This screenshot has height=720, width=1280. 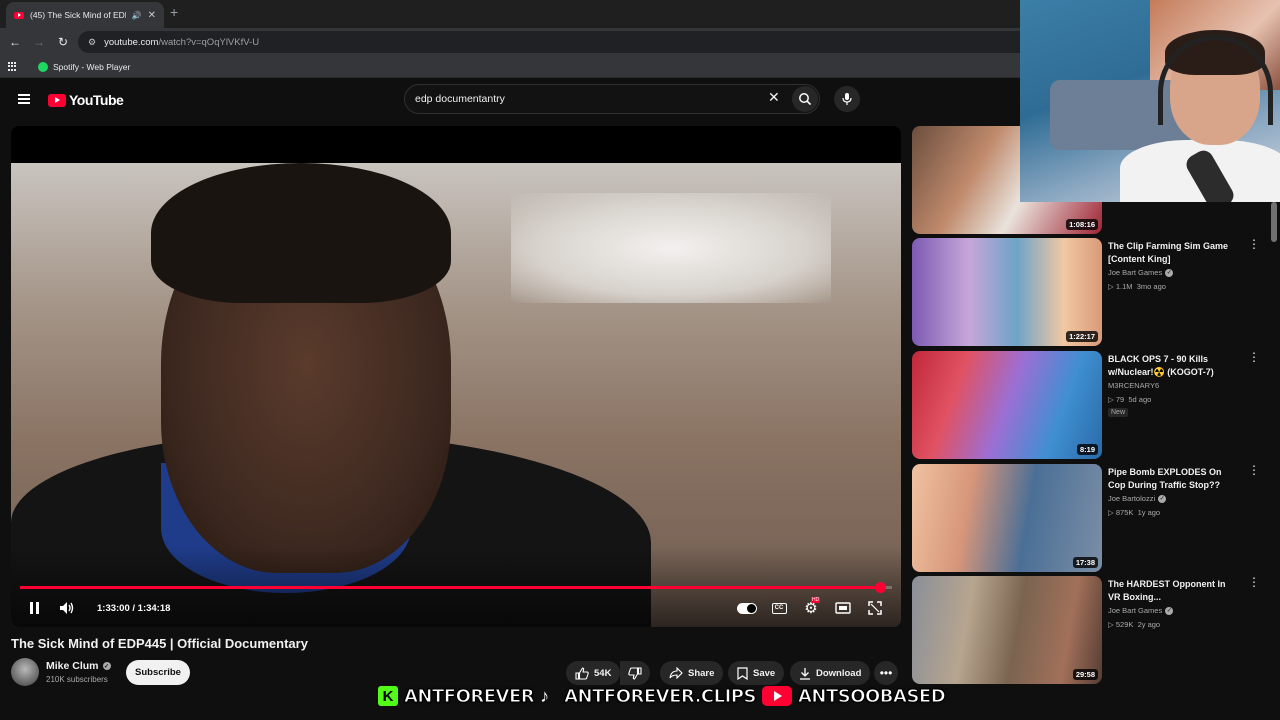 I want to click on search-button, so click(x=805, y=99).